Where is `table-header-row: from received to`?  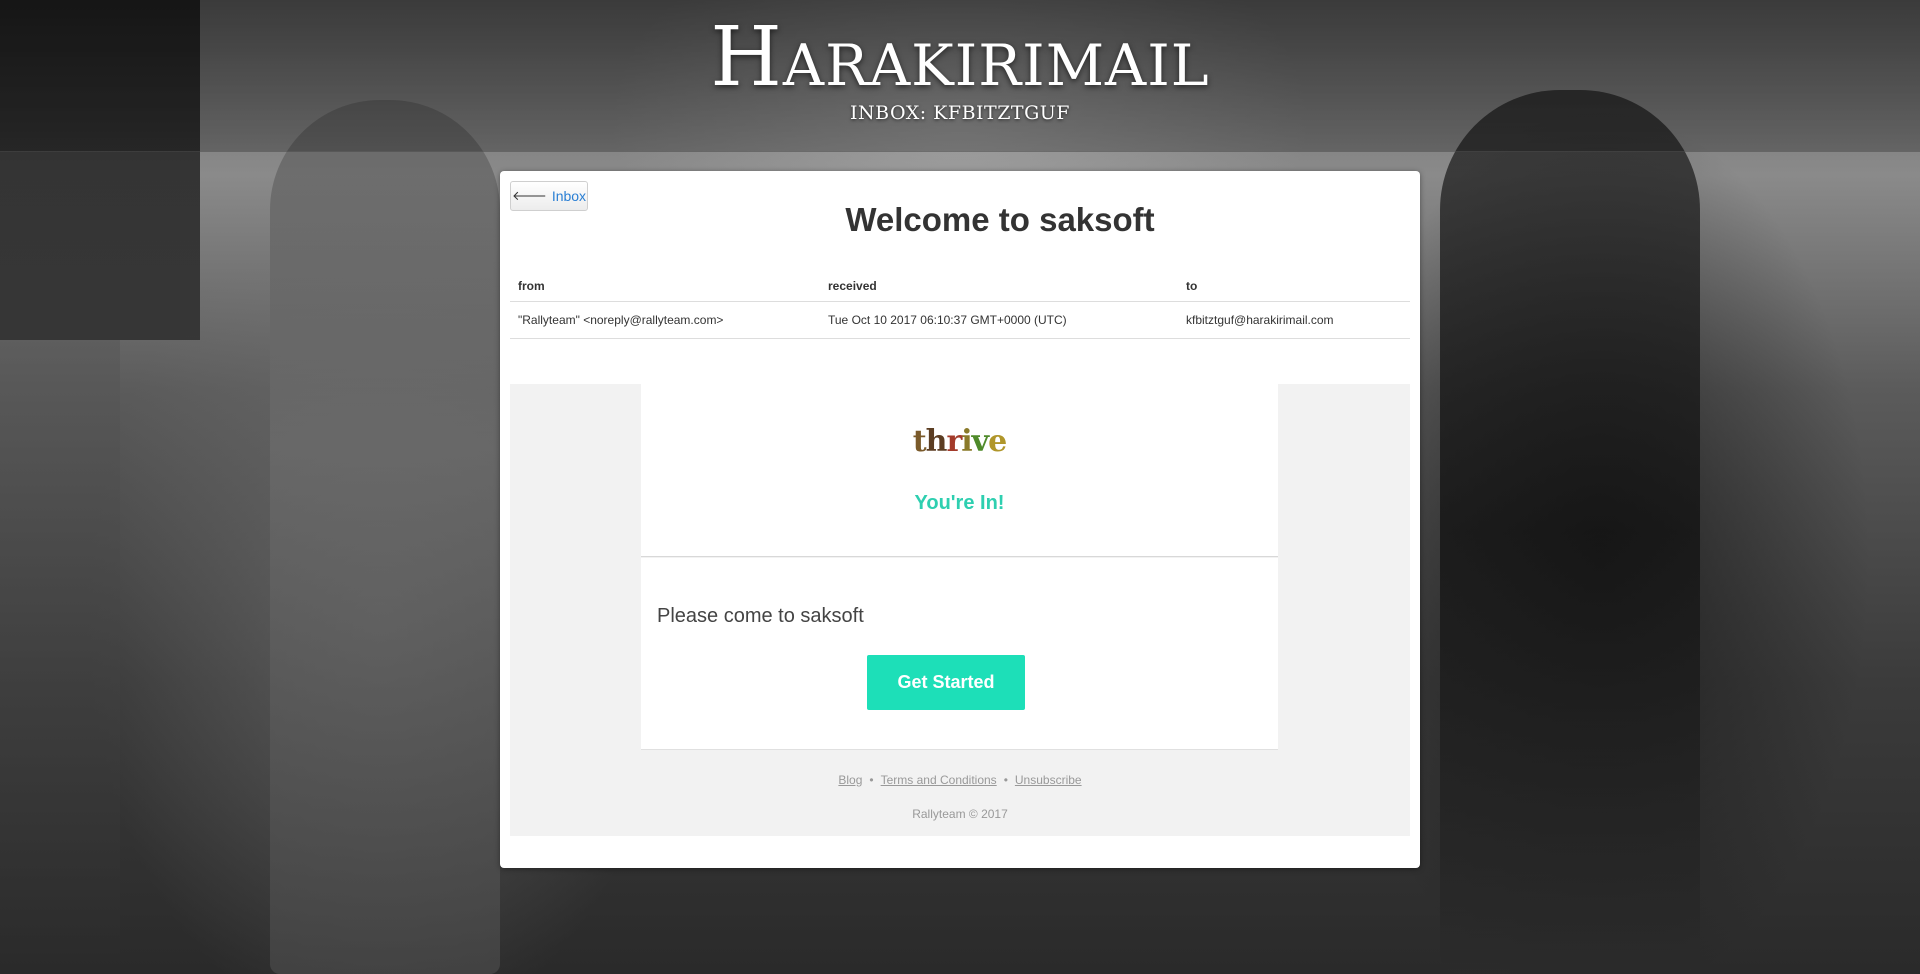 table-header-row: from received to is located at coordinates (960, 286).